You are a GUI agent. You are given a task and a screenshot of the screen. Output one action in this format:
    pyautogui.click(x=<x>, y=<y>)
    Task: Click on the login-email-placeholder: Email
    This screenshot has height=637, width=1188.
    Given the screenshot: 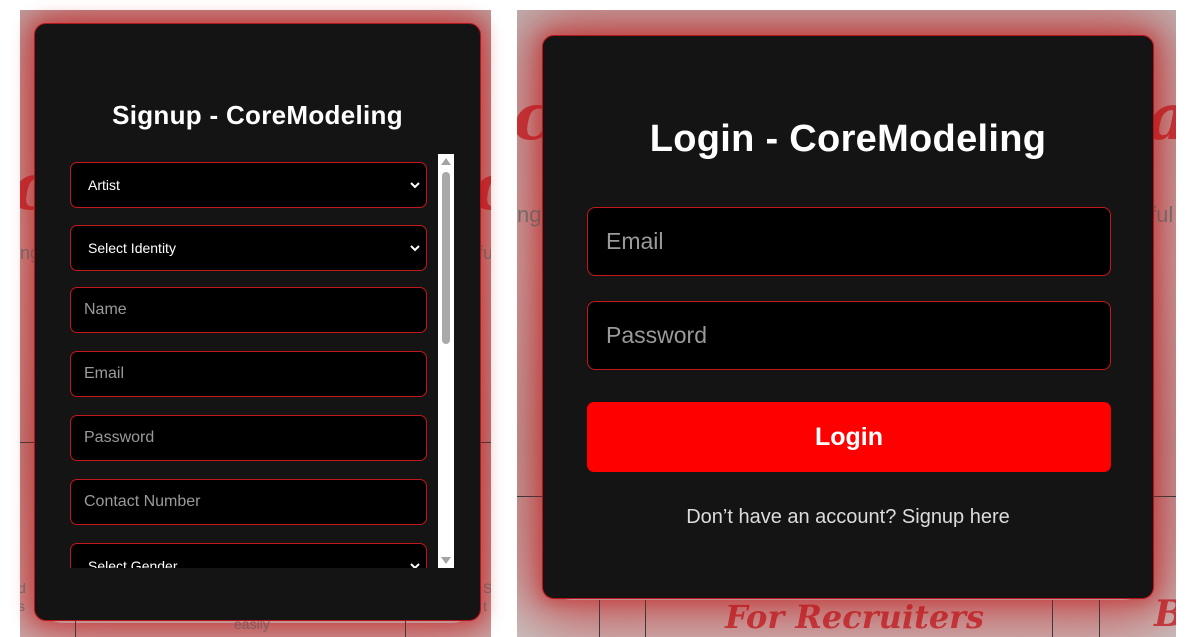 What is the action you would take?
    pyautogui.click(x=635, y=241)
    